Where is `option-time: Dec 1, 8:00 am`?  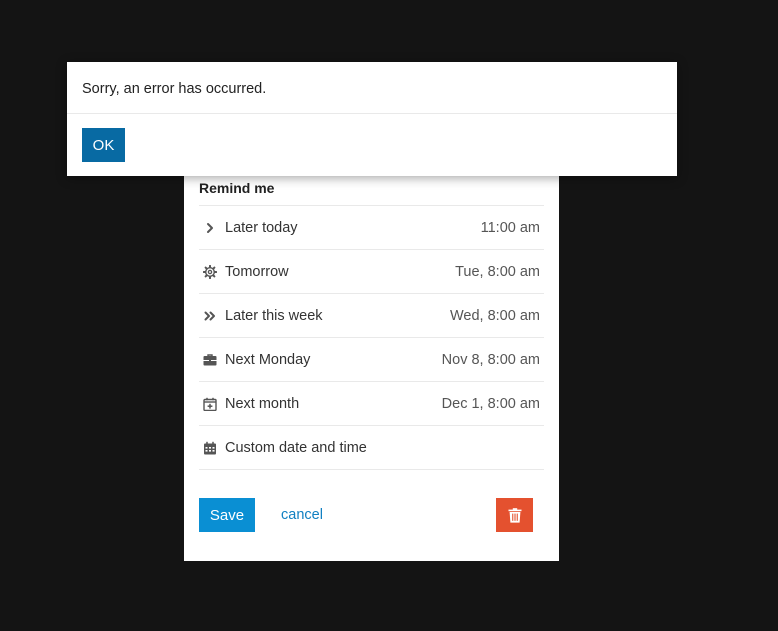 option-time: Dec 1, 8:00 am is located at coordinates (490, 403).